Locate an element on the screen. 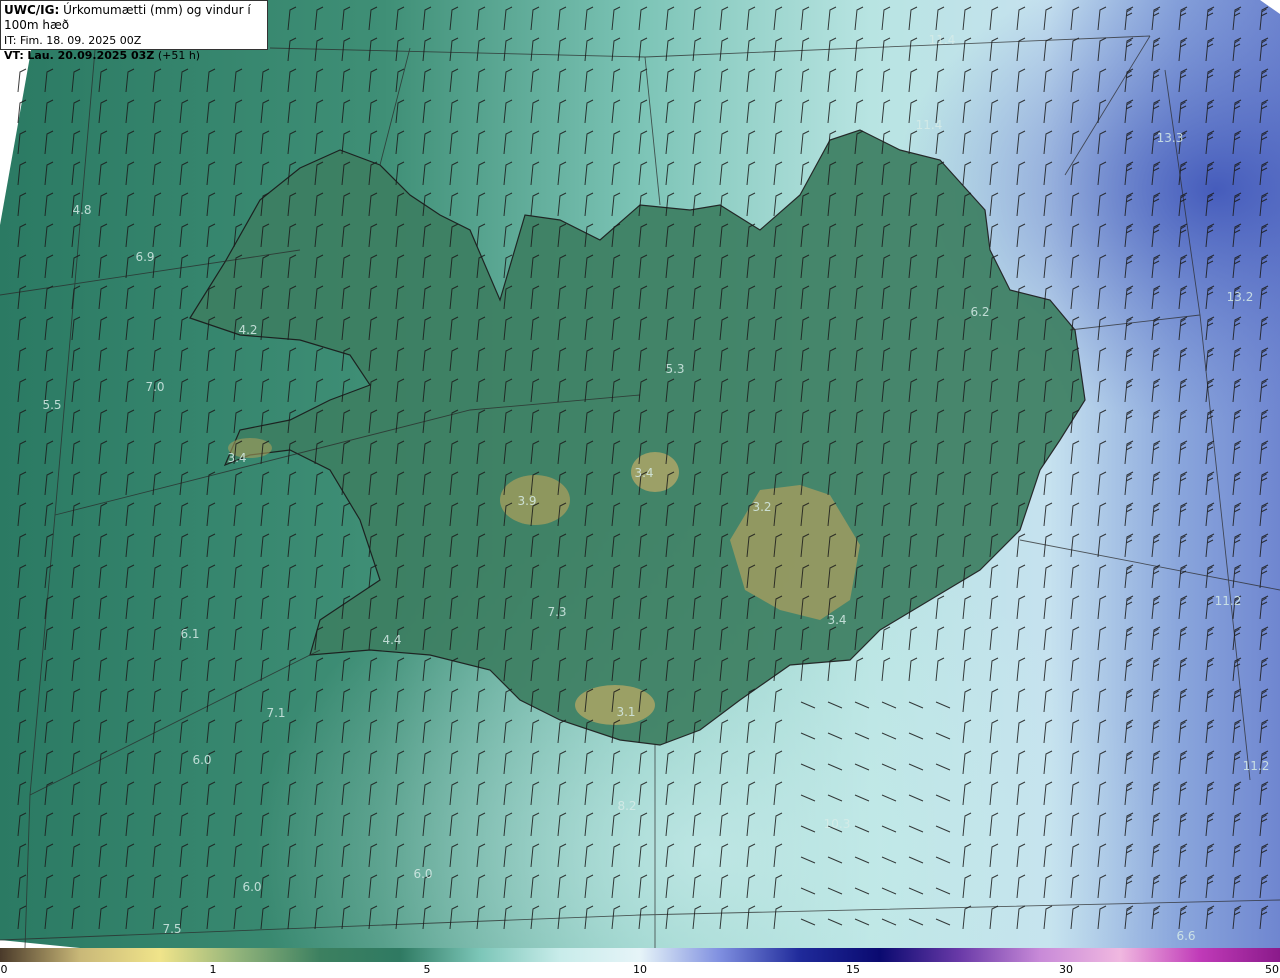  colorbar-tick: 15 is located at coordinates (853, 969).